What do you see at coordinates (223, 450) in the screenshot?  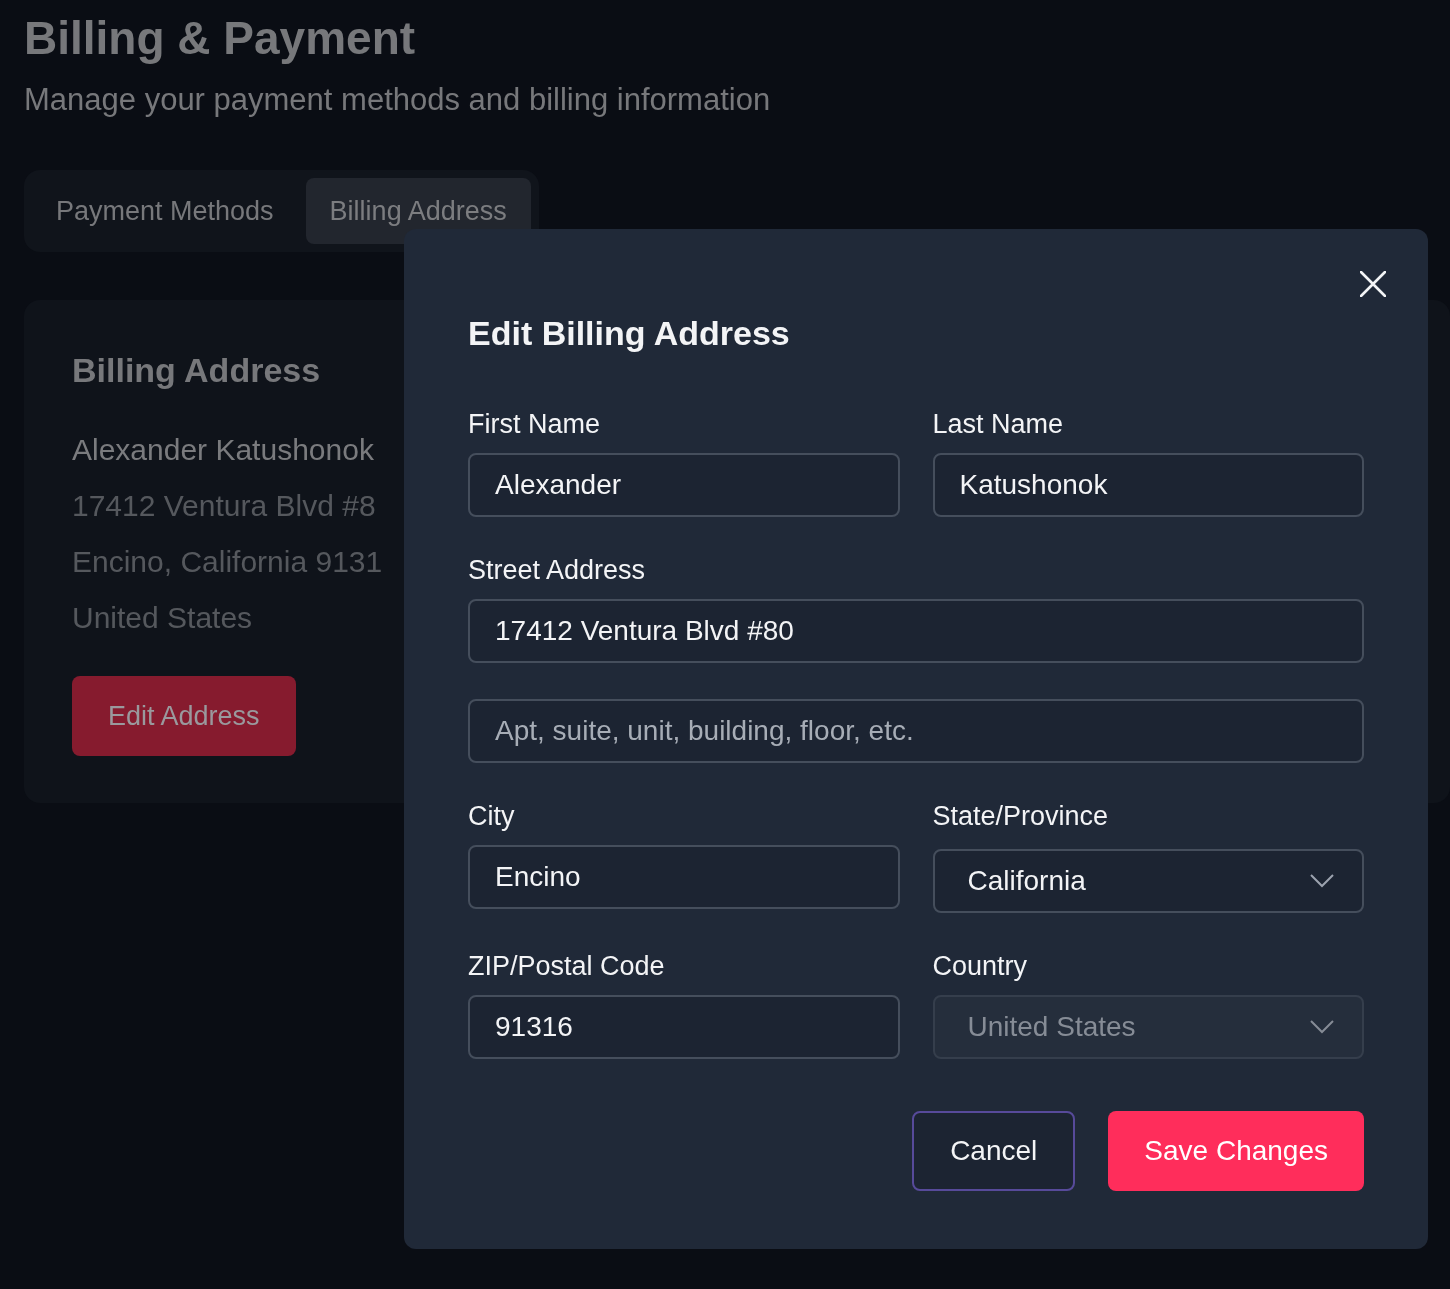 I see `address-line: Alexander Katushonok` at bounding box center [223, 450].